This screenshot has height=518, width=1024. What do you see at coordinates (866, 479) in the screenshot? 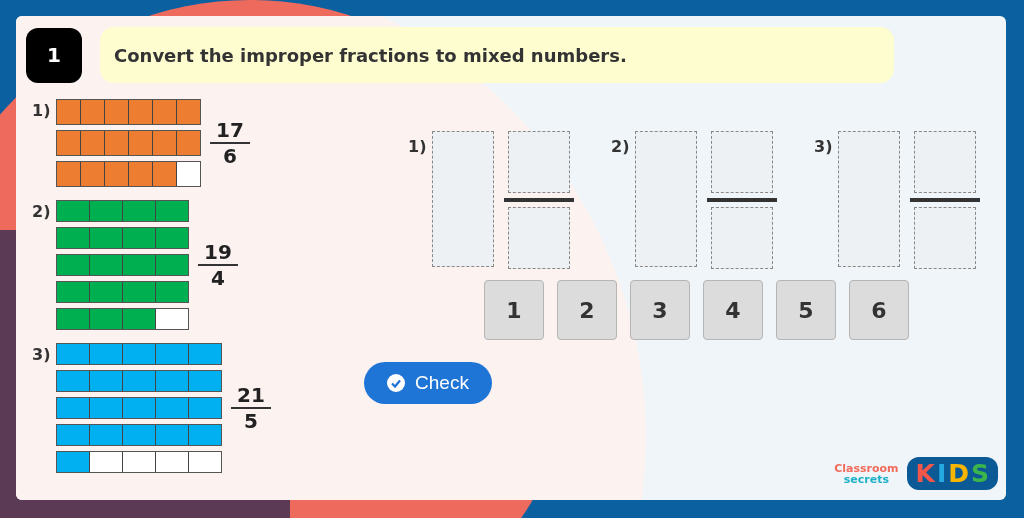
I see `logo-text: secrets` at bounding box center [866, 479].